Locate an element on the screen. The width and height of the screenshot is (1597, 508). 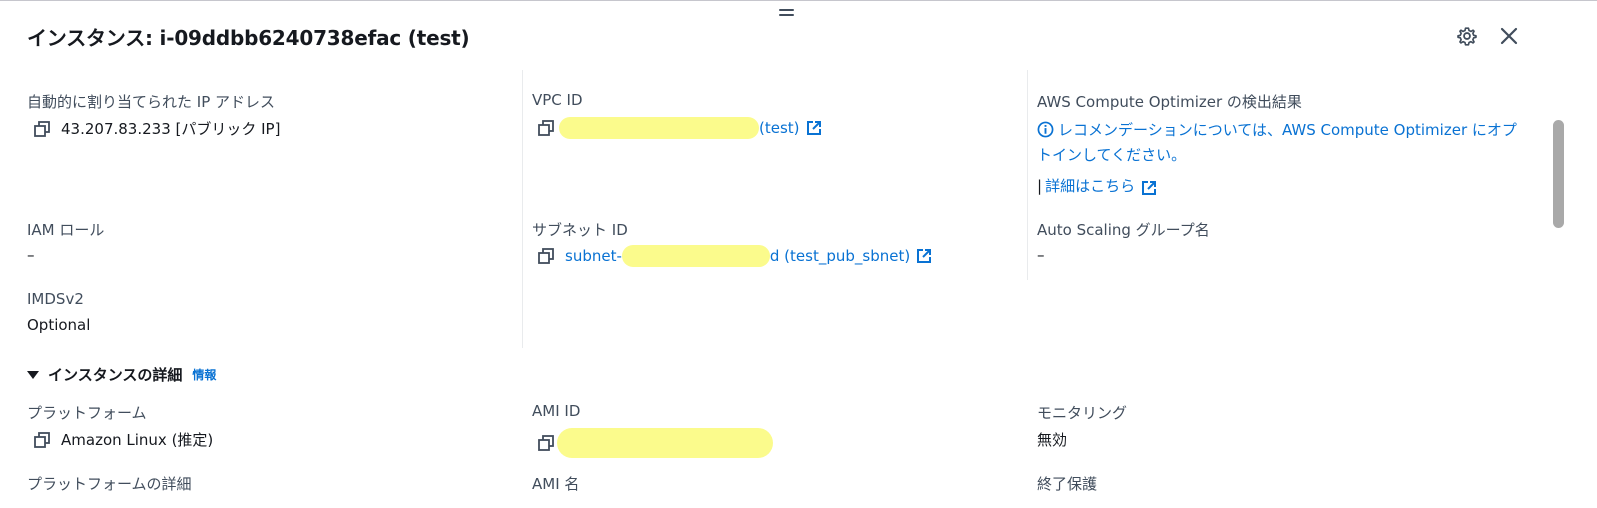
subnet-id-value: subnet- d (test_pub_sbnet) is located at coordinates (734, 256).